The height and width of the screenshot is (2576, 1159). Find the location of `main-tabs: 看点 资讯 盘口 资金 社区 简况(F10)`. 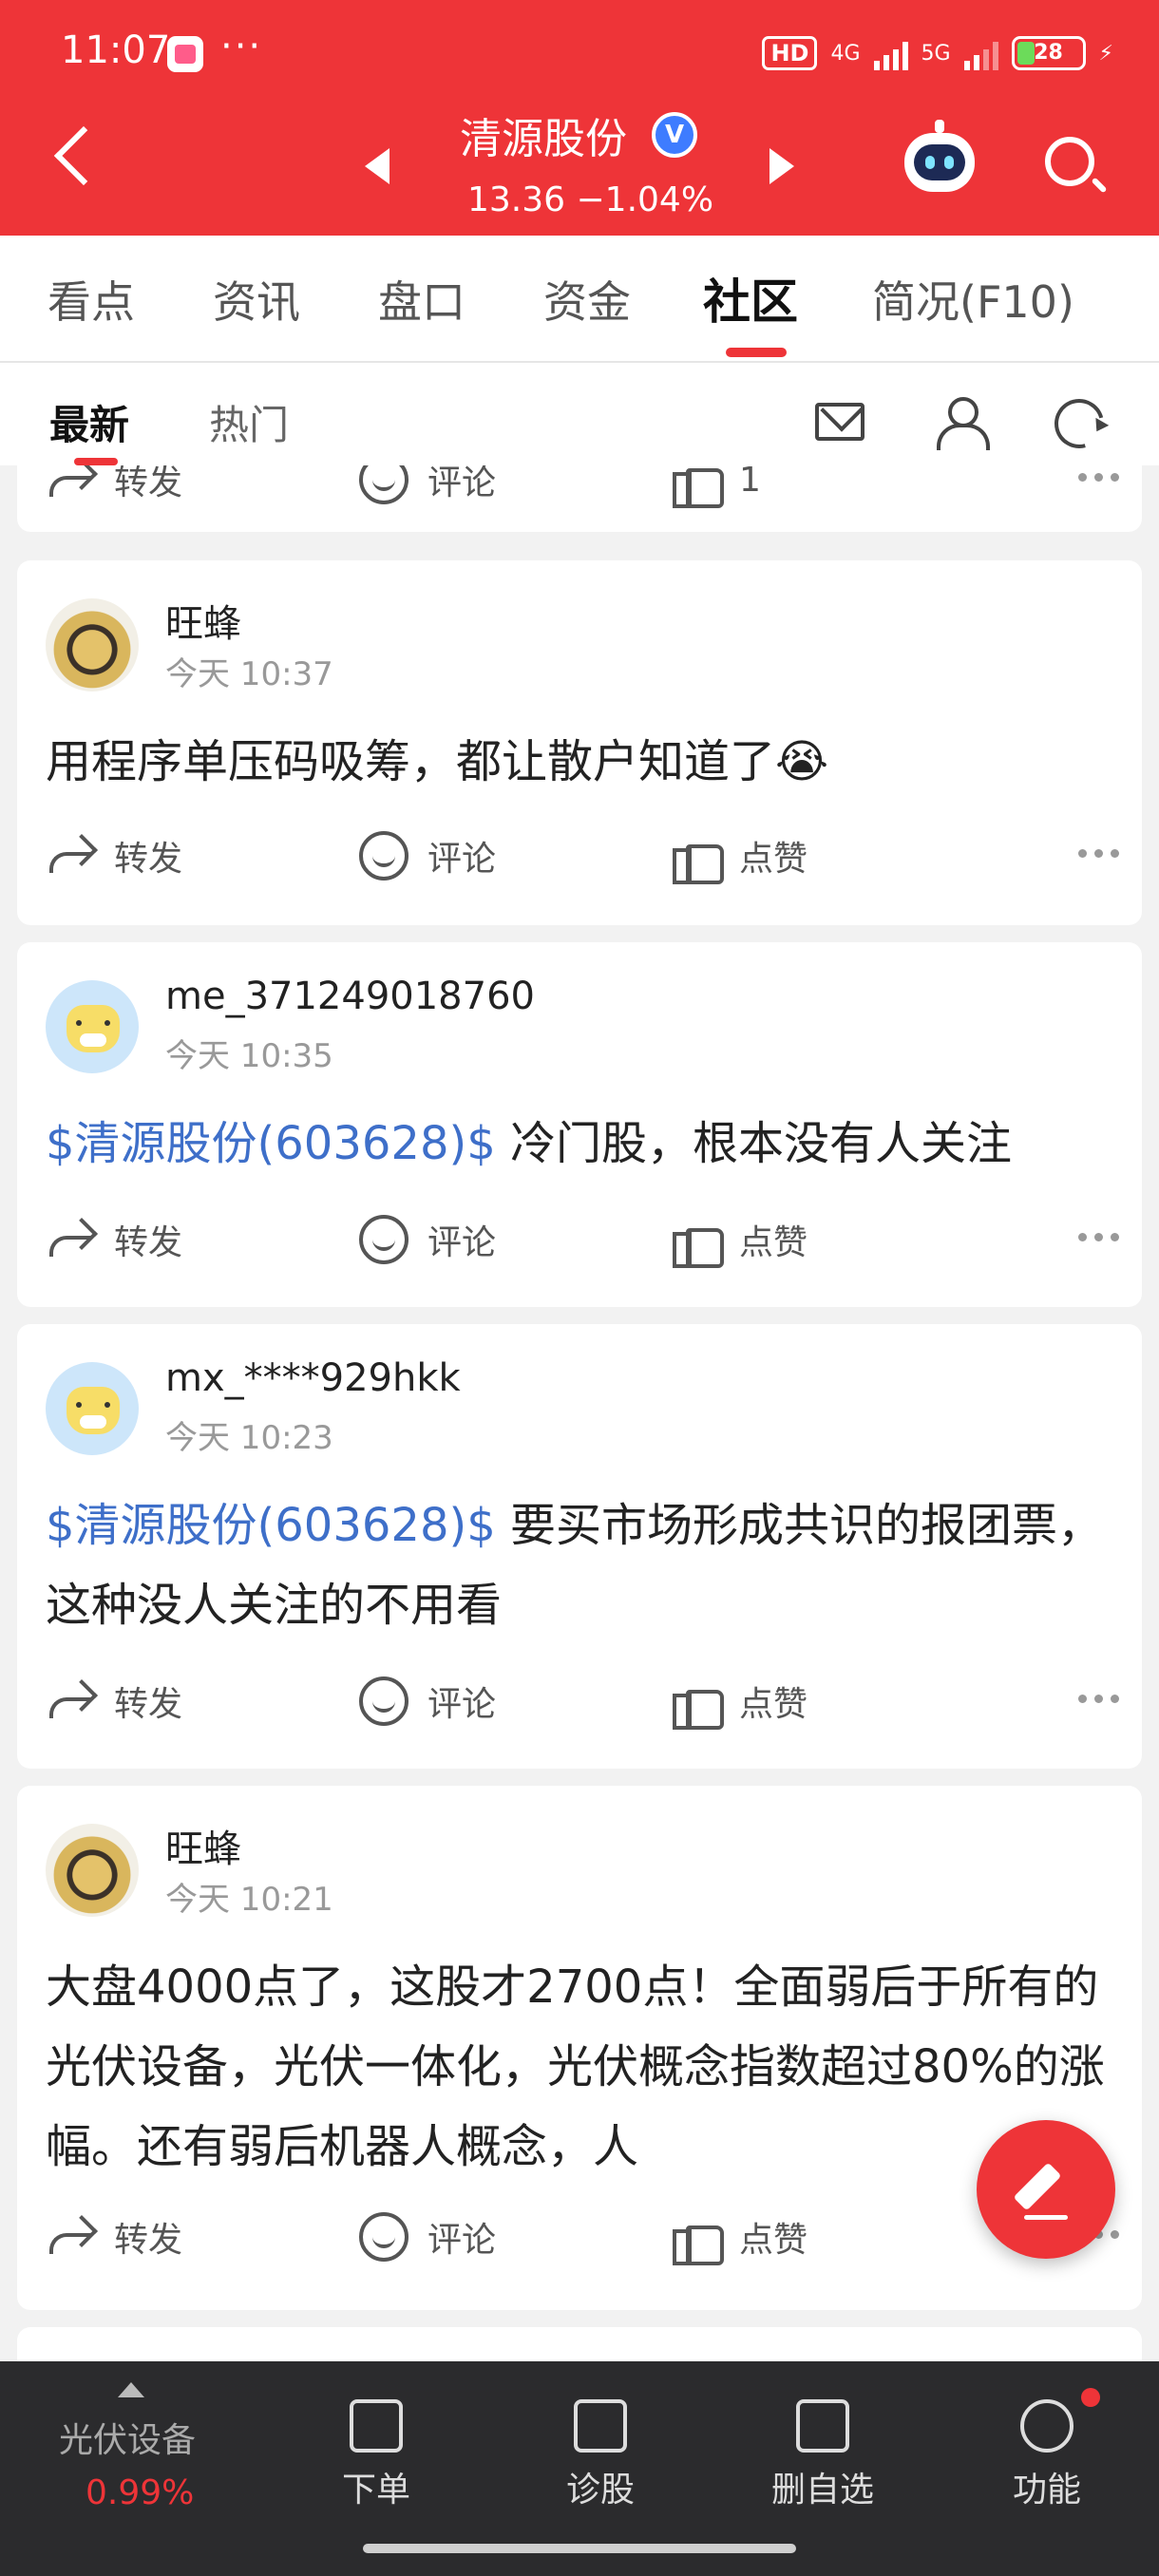

main-tabs: 看点 资讯 盘口 资金 社区 简况(F10) is located at coordinates (579, 299).